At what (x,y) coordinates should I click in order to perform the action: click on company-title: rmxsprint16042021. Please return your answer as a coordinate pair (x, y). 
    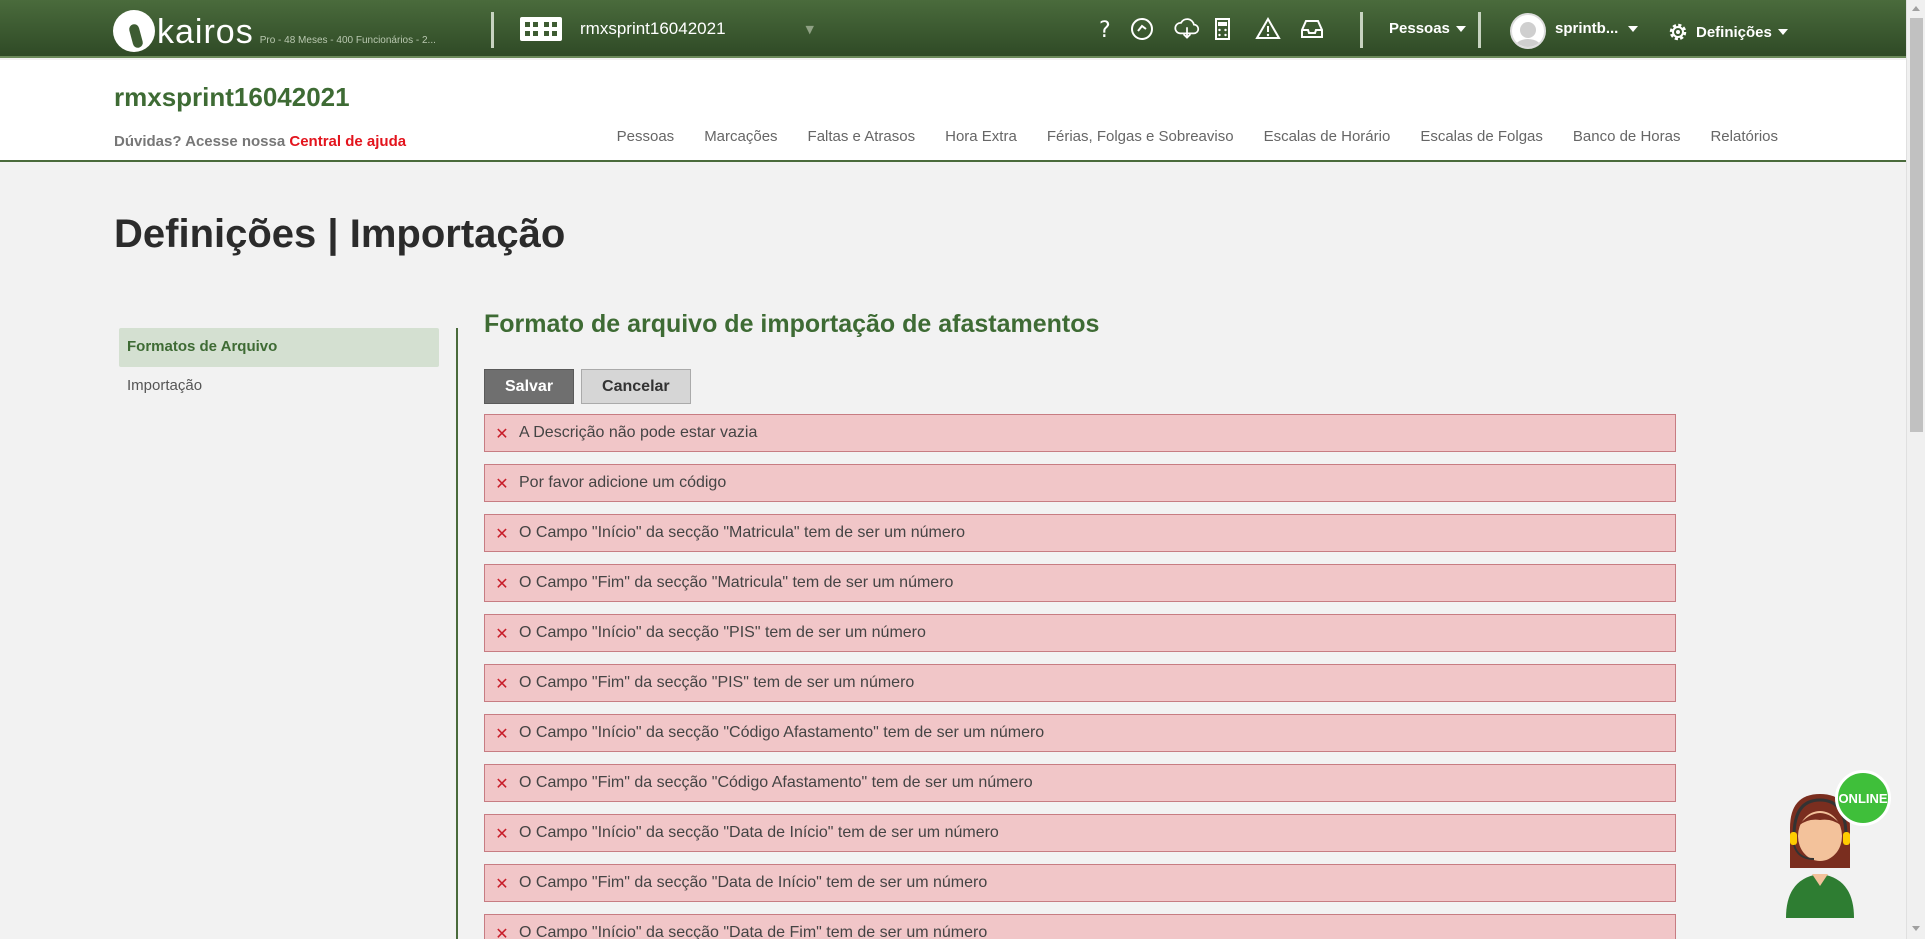
    Looking at the image, I should click on (232, 97).